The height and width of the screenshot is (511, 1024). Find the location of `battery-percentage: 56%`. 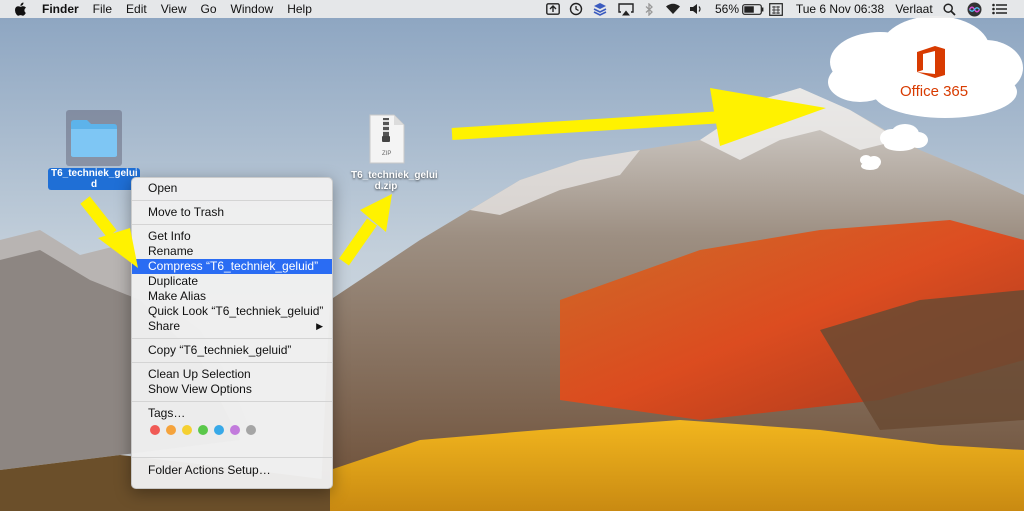

battery-percentage: 56% is located at coordinates (727, 9).